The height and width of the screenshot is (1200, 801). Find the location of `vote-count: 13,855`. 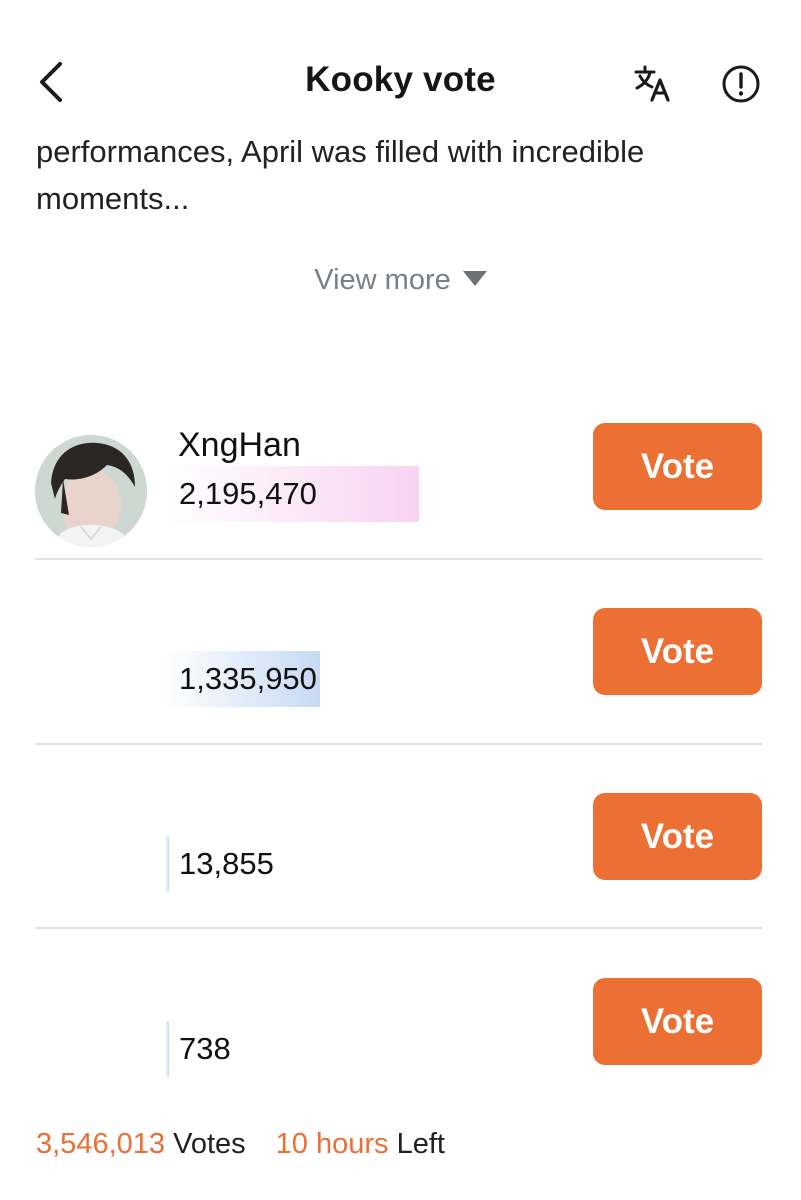

vote-count: 13,855 is located at coordinates (226, 863).